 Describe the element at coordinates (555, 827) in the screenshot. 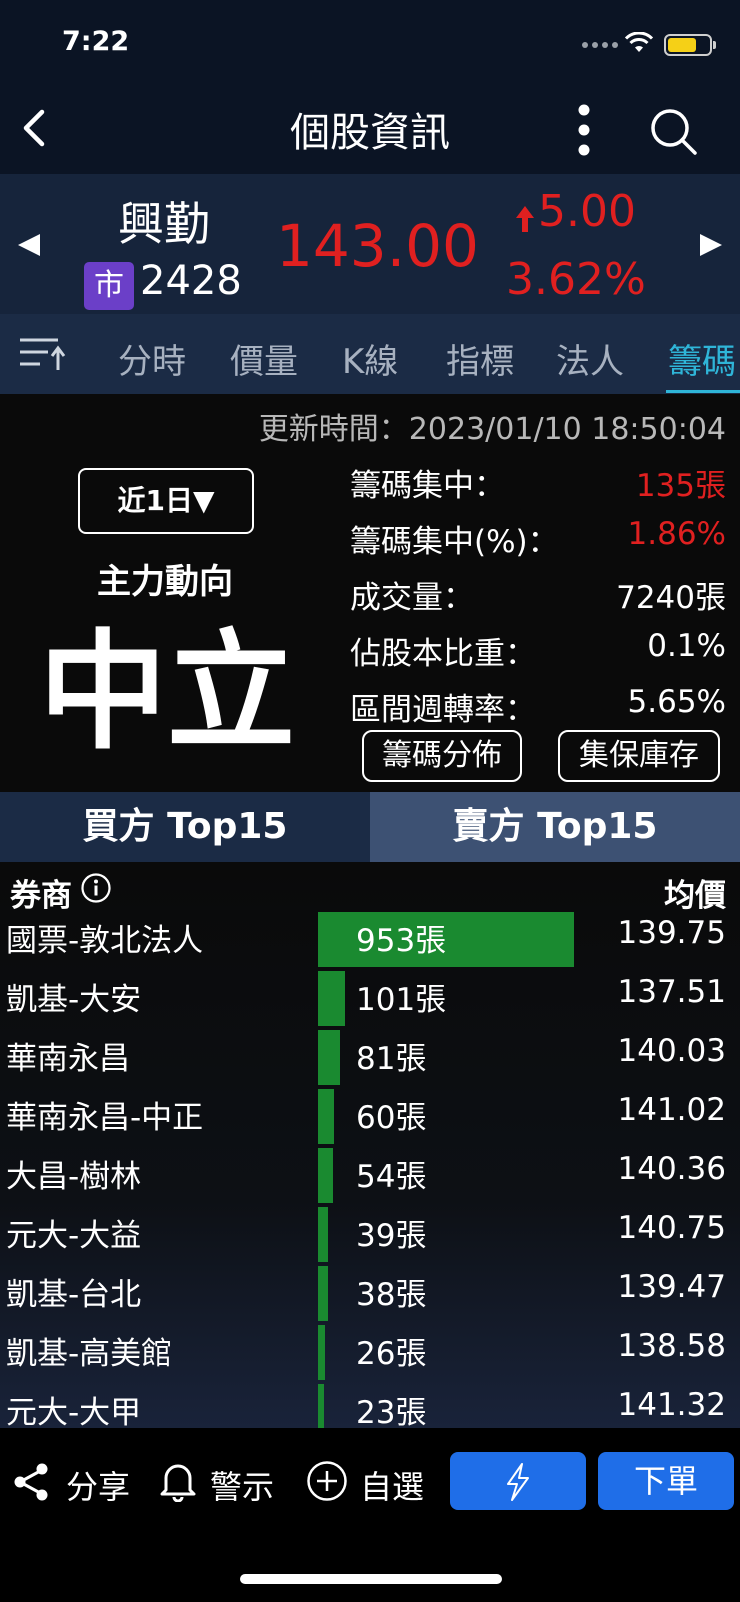

I see `tab-sell-top15: 賣方 Top15` at that location.